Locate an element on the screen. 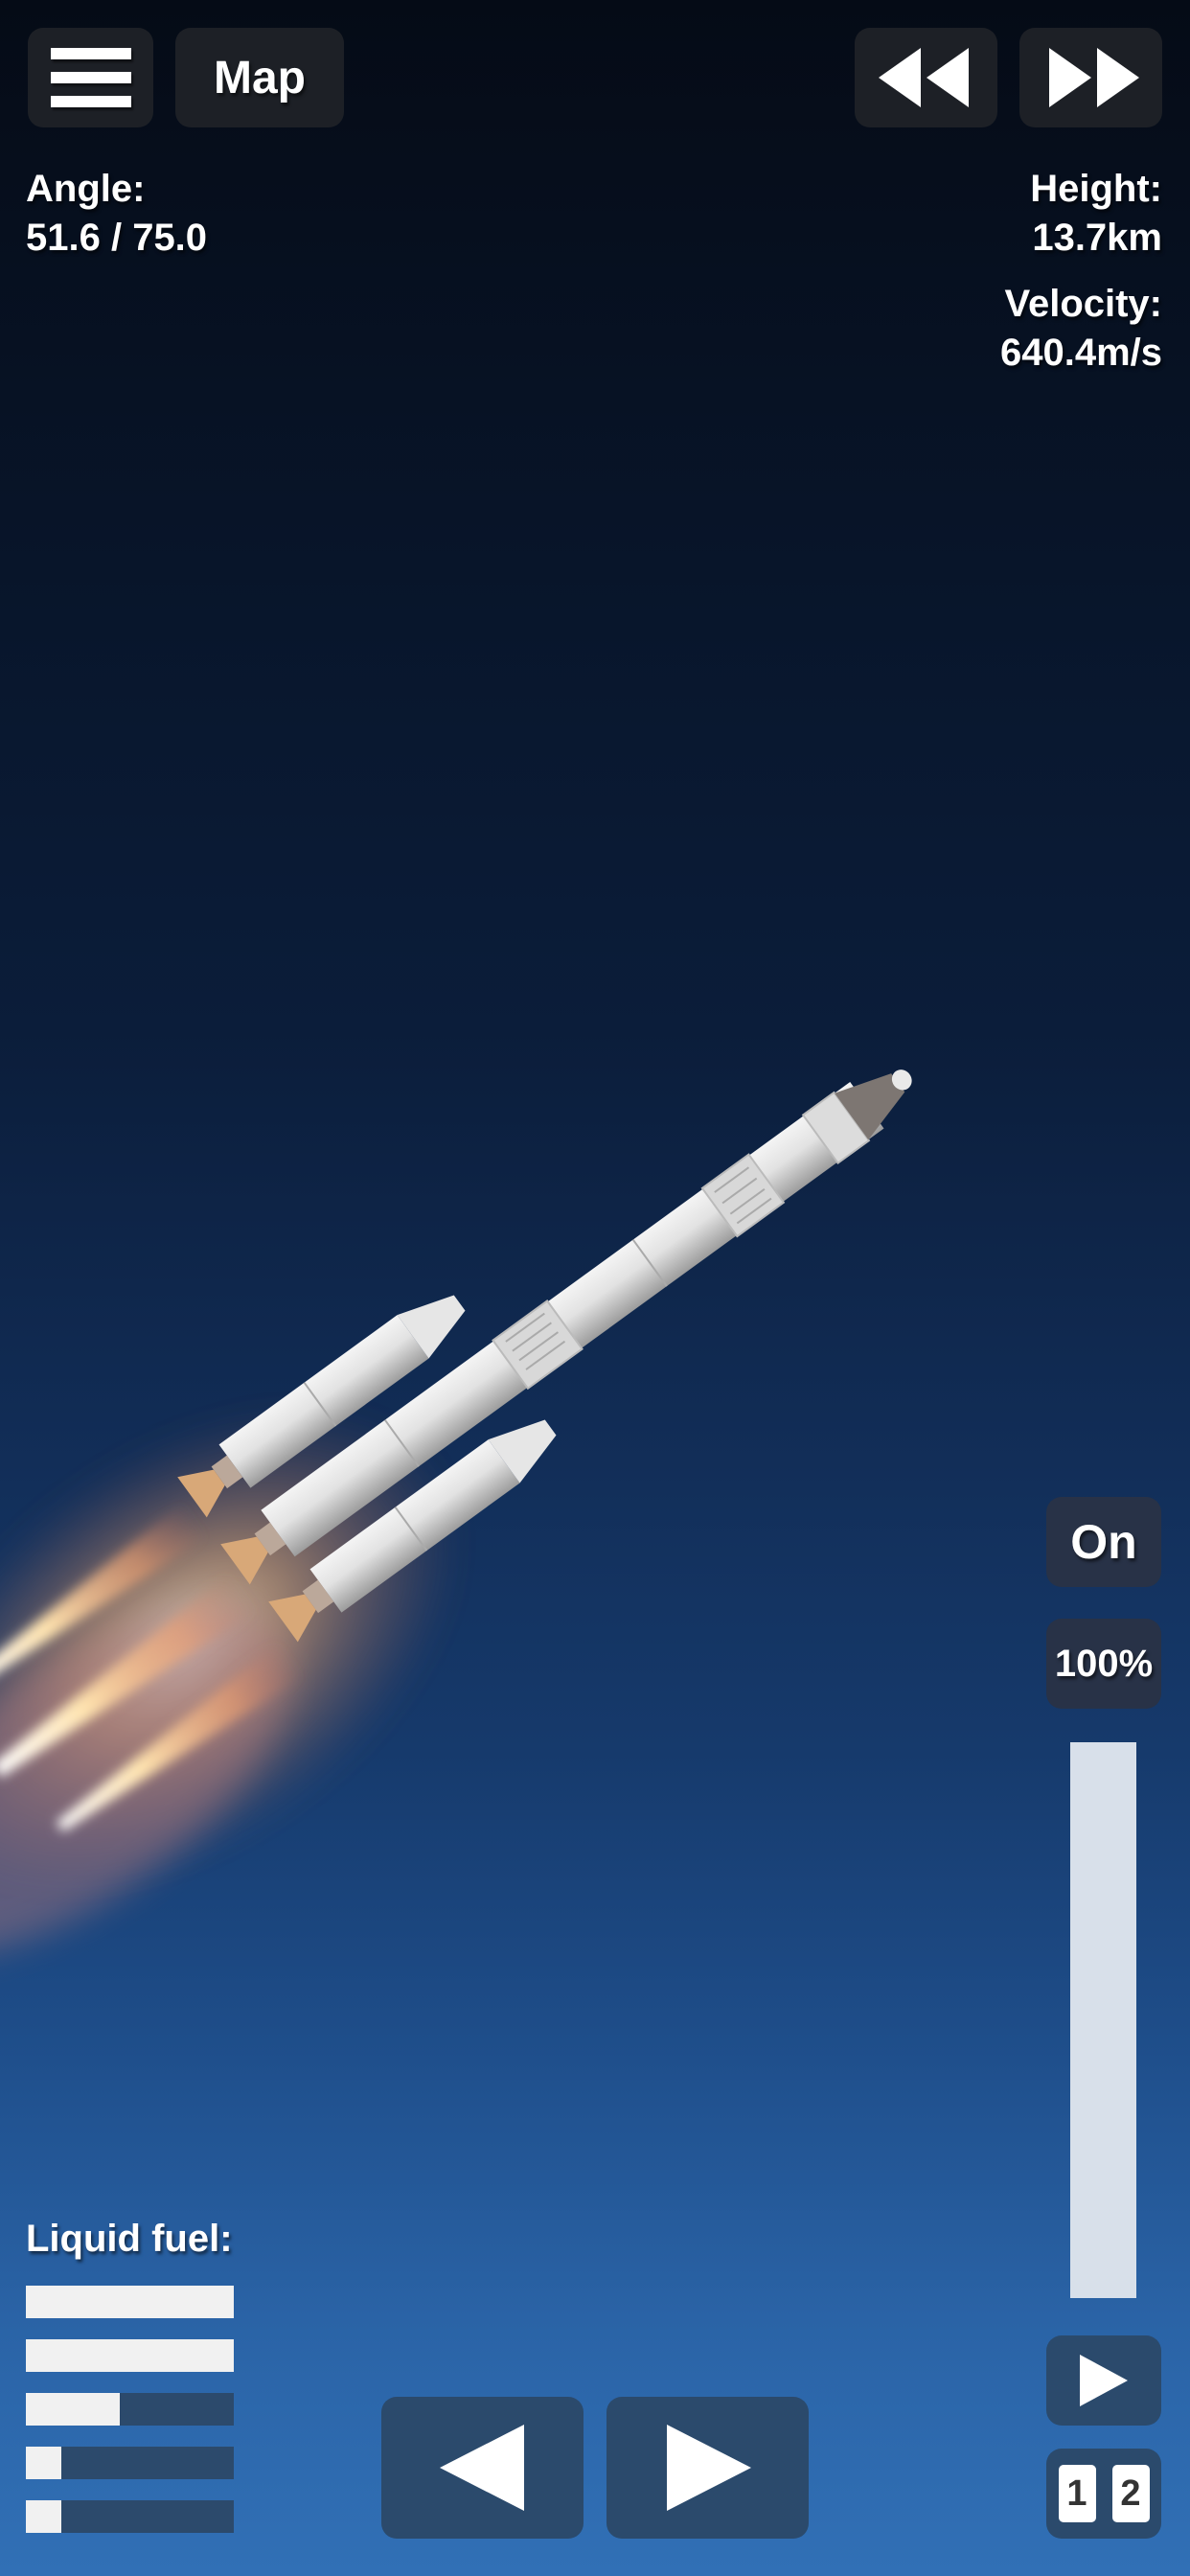  core-stage is located at coordinates (566, 1327).